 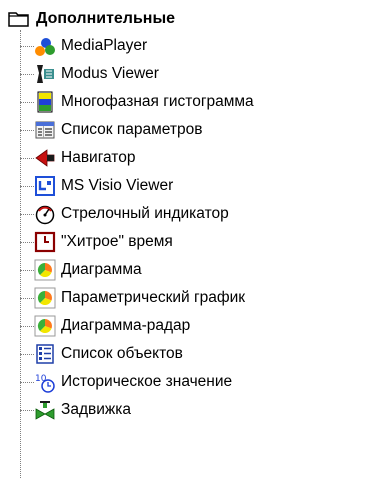 I want to click on tree-item-dial-indicator: Стрелочный индикатор, so click(x=124, y=214).